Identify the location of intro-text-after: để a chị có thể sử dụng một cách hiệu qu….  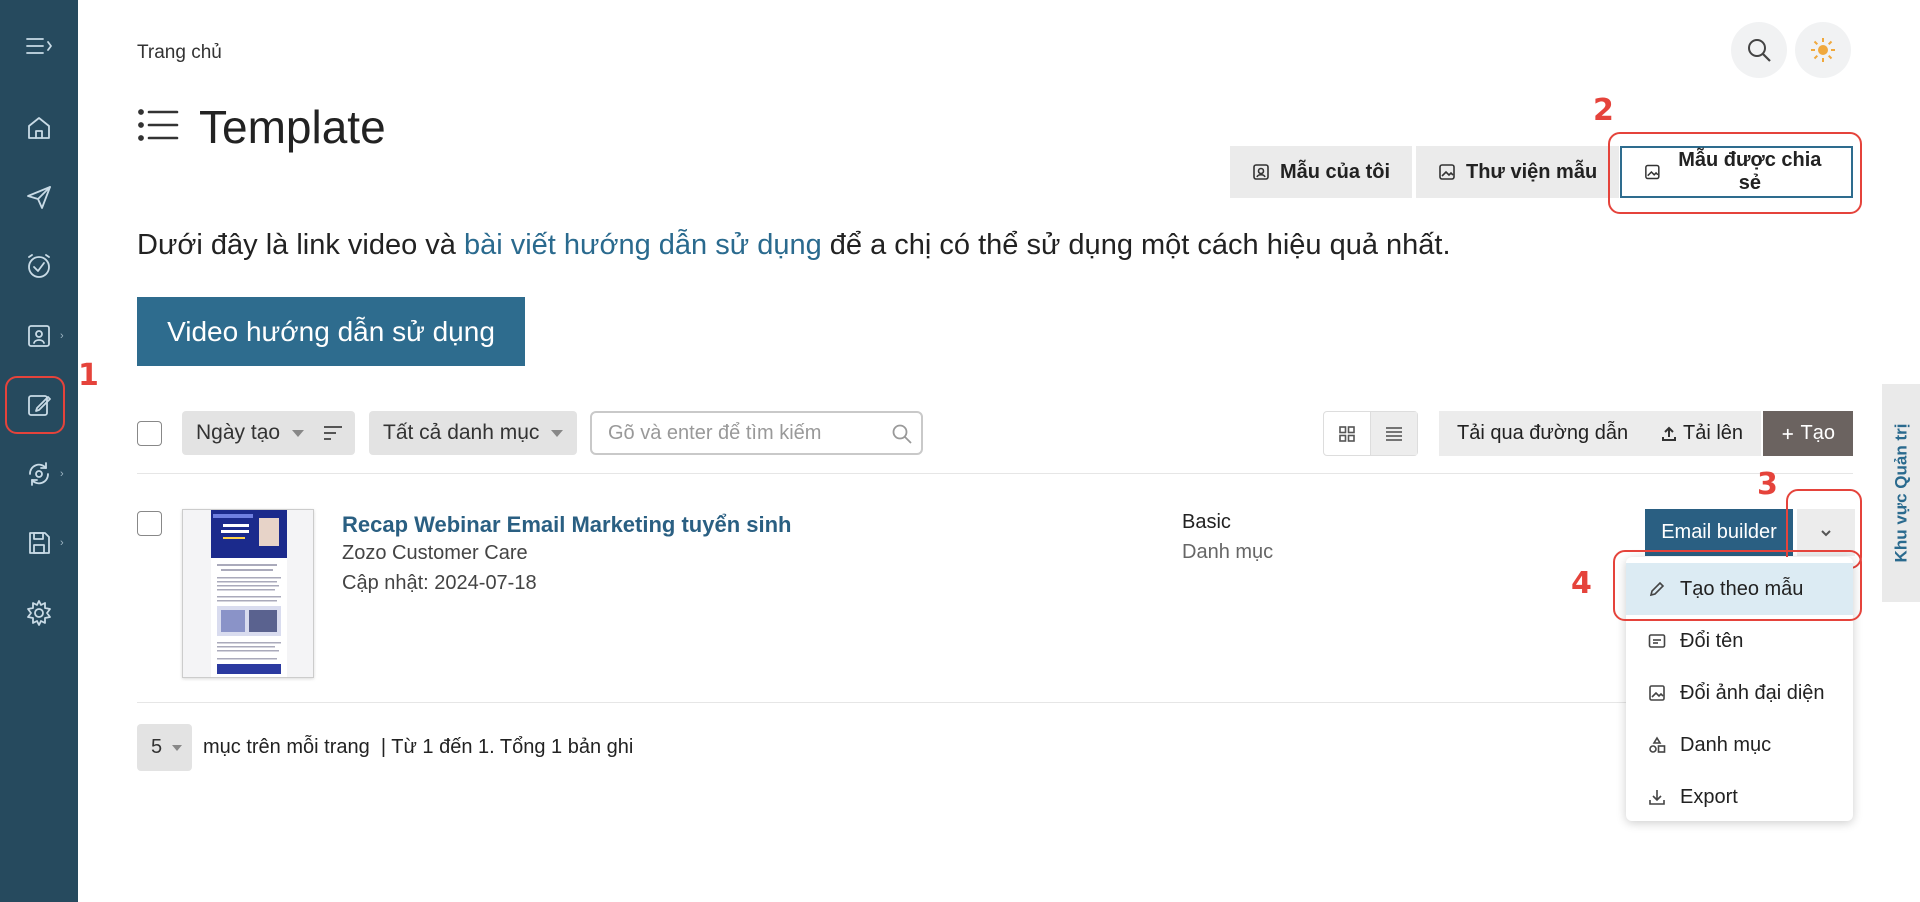
(1136, 245).